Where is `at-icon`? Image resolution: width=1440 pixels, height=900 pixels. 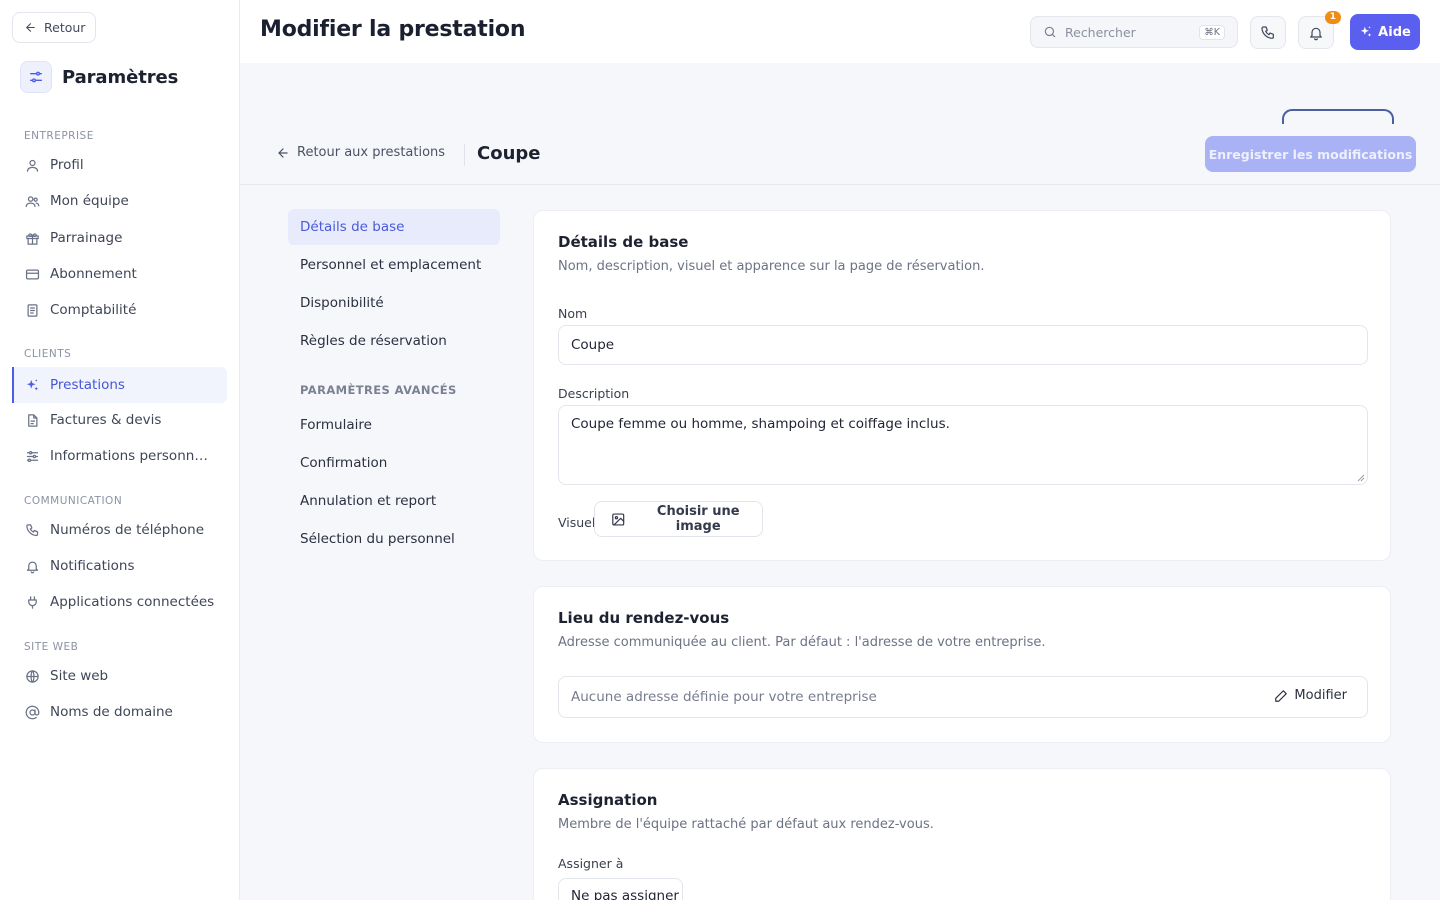 at-icon is located at coordinates (32, 712).